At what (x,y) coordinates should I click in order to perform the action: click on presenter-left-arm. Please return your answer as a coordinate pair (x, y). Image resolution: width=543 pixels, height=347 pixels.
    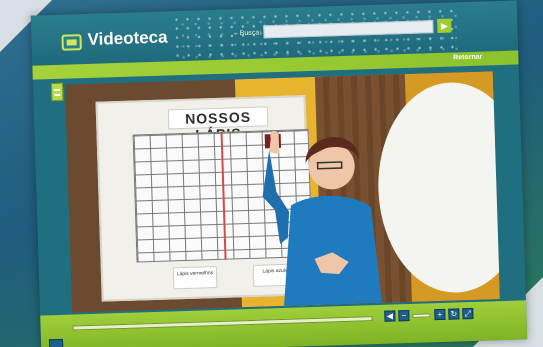
    Looking at the image, I should click on (276, 197).